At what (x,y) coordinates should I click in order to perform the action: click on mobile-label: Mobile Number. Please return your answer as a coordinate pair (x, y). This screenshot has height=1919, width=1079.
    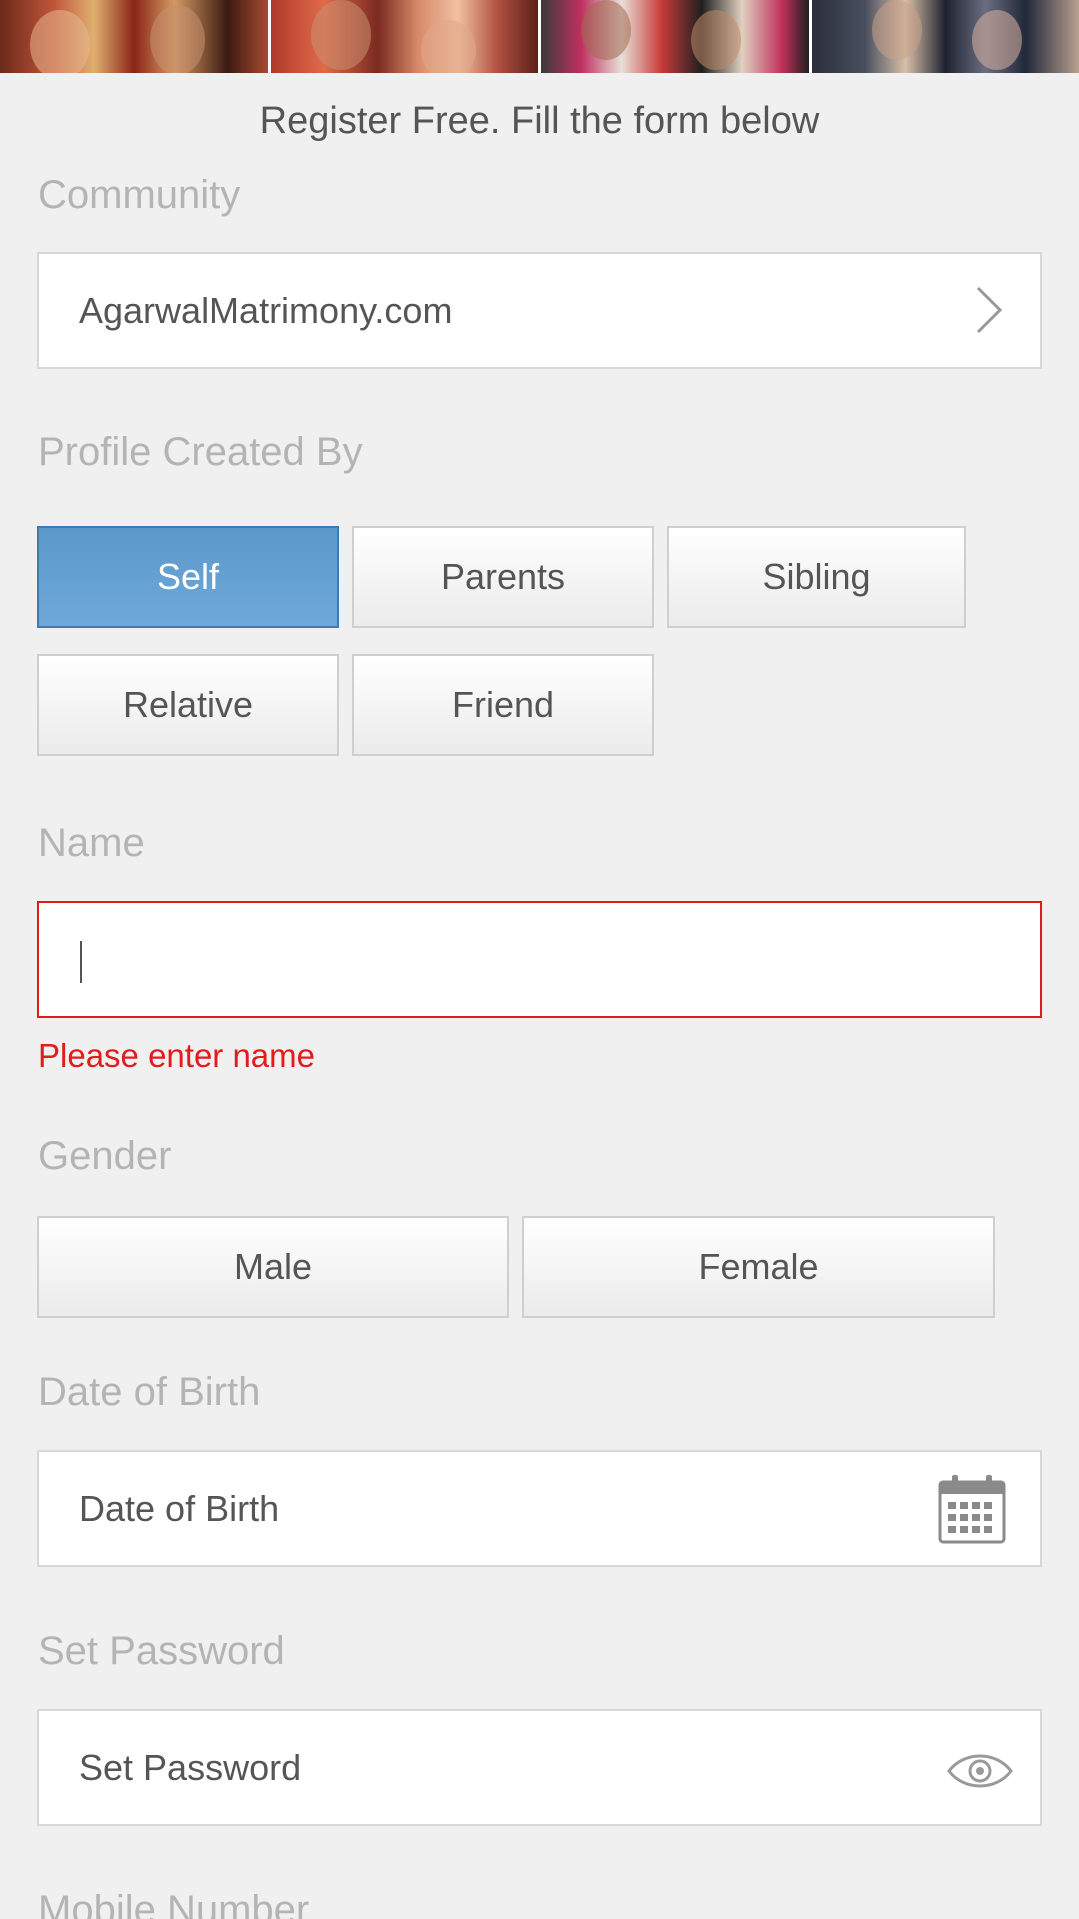
    Looking at the image, I should click on (174, 1903).